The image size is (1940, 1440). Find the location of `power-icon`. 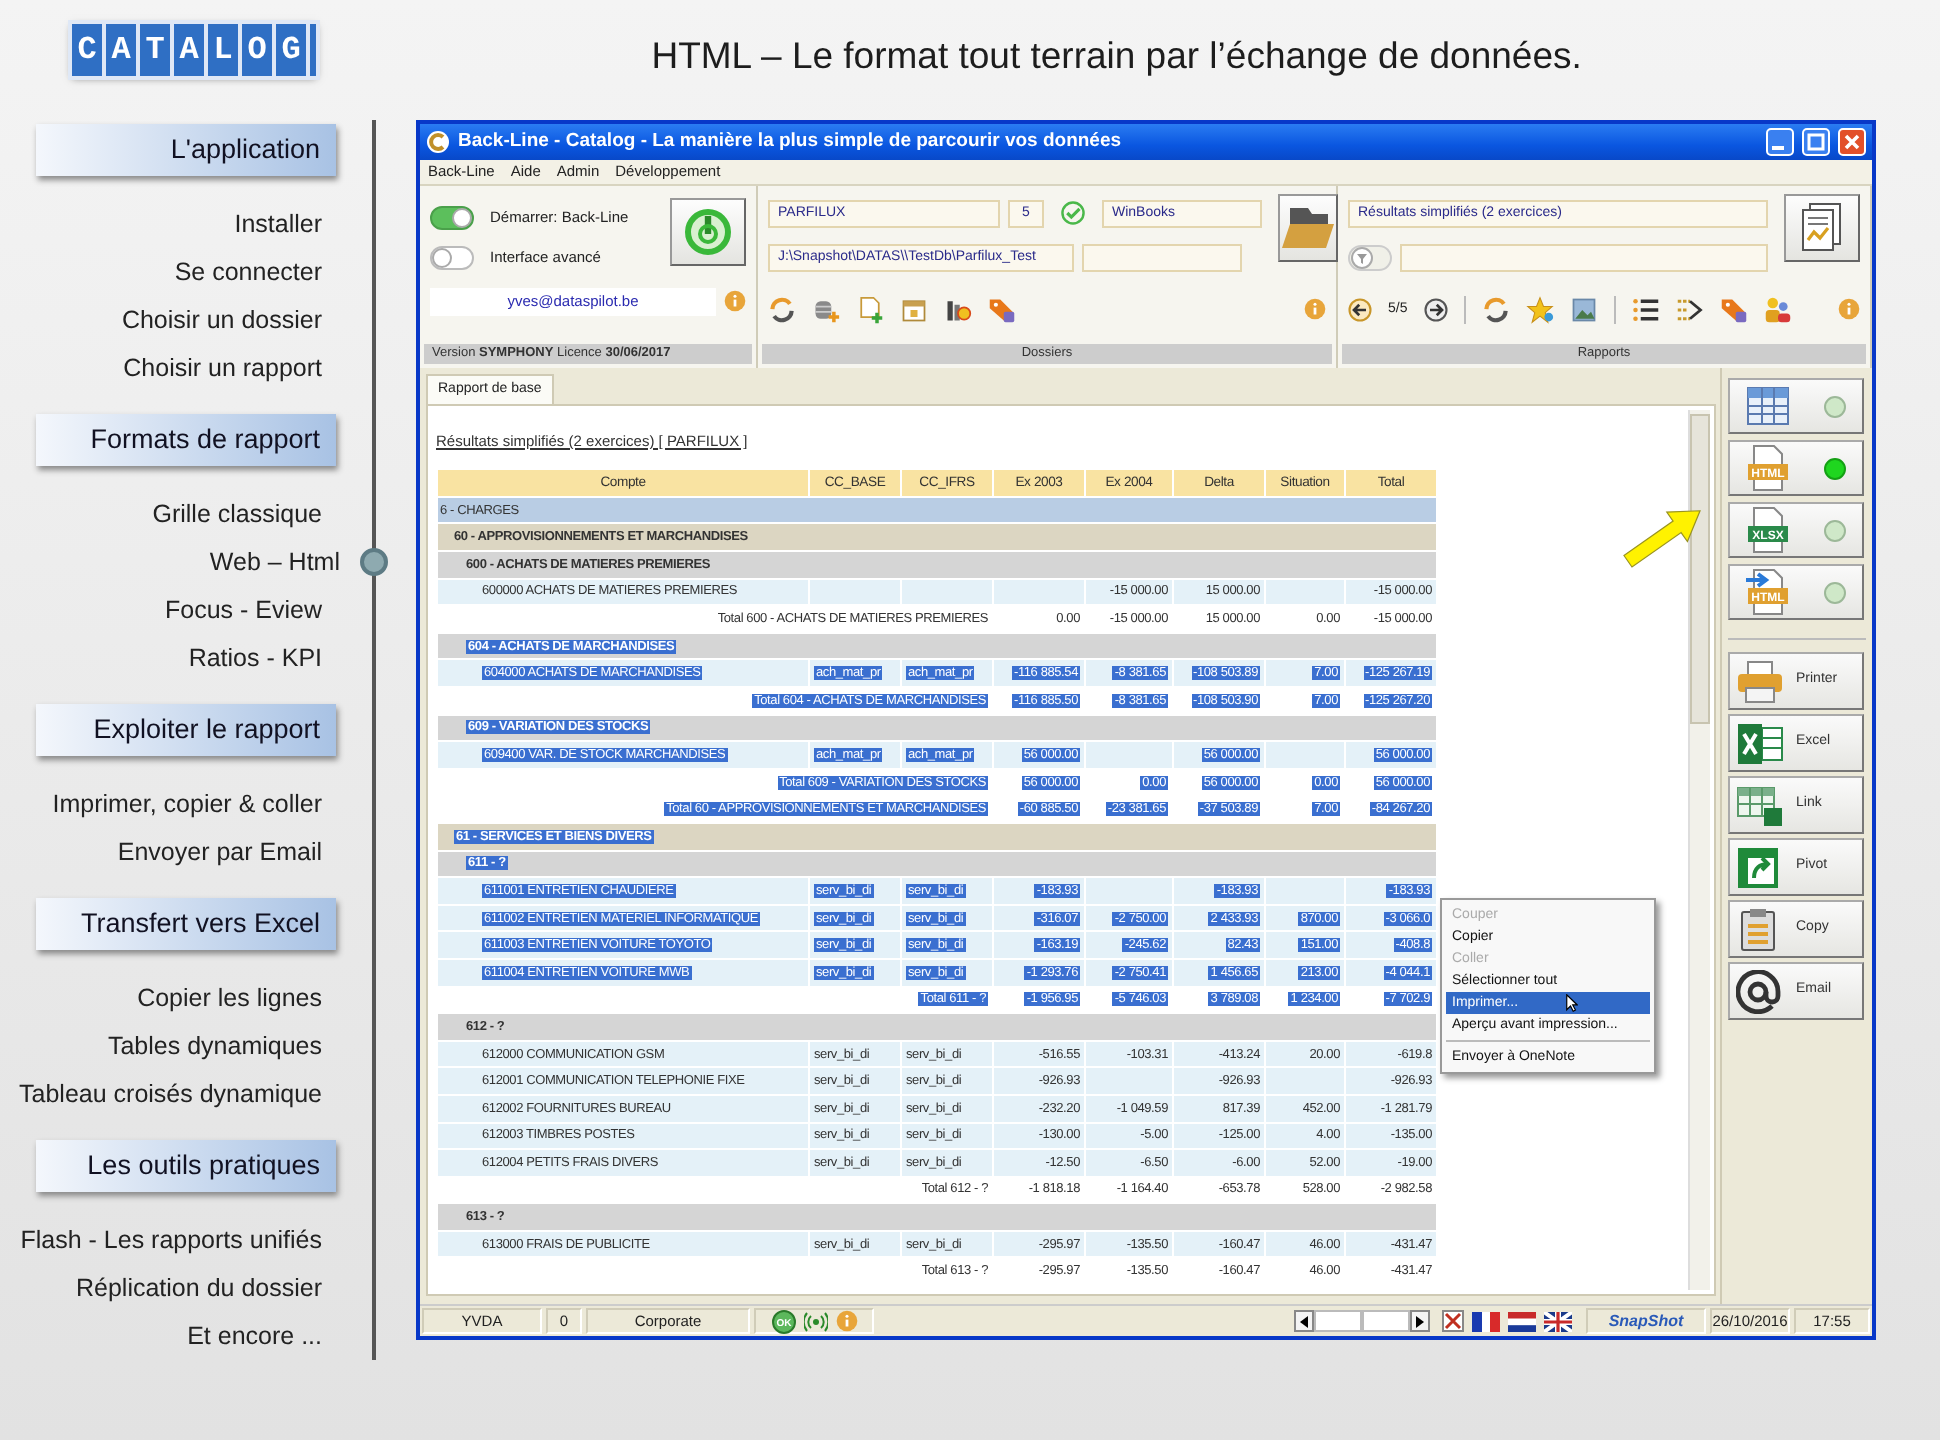

power-icon is located at coordinates (708, 231).